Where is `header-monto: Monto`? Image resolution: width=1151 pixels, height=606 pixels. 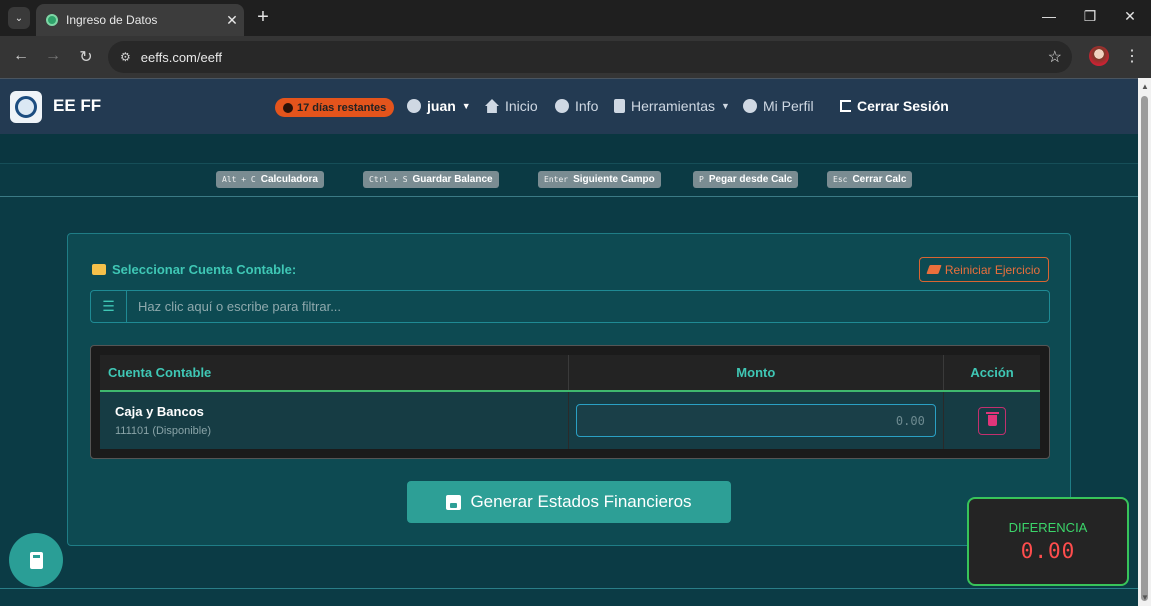
header-monto: Monto is located at coordinates (757, 372).